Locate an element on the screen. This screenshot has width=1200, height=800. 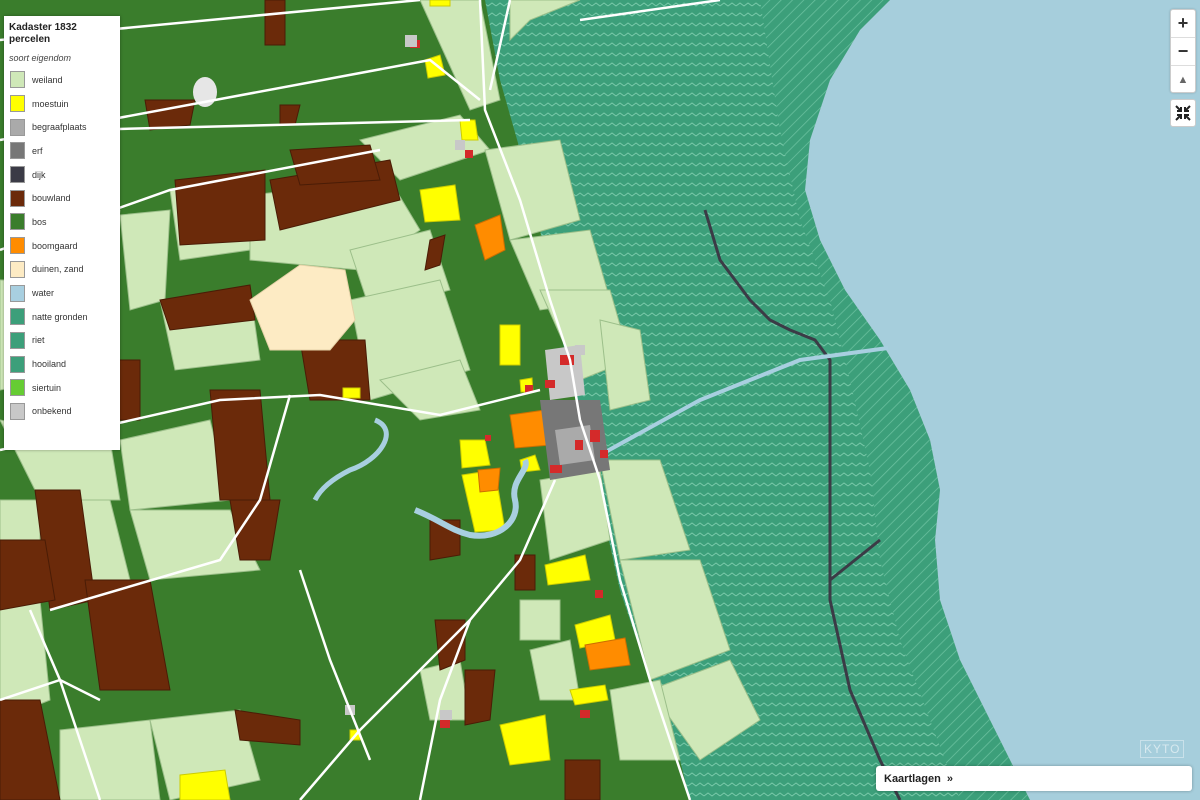
legend-label: moestuin is located at coordinates (50, 103).